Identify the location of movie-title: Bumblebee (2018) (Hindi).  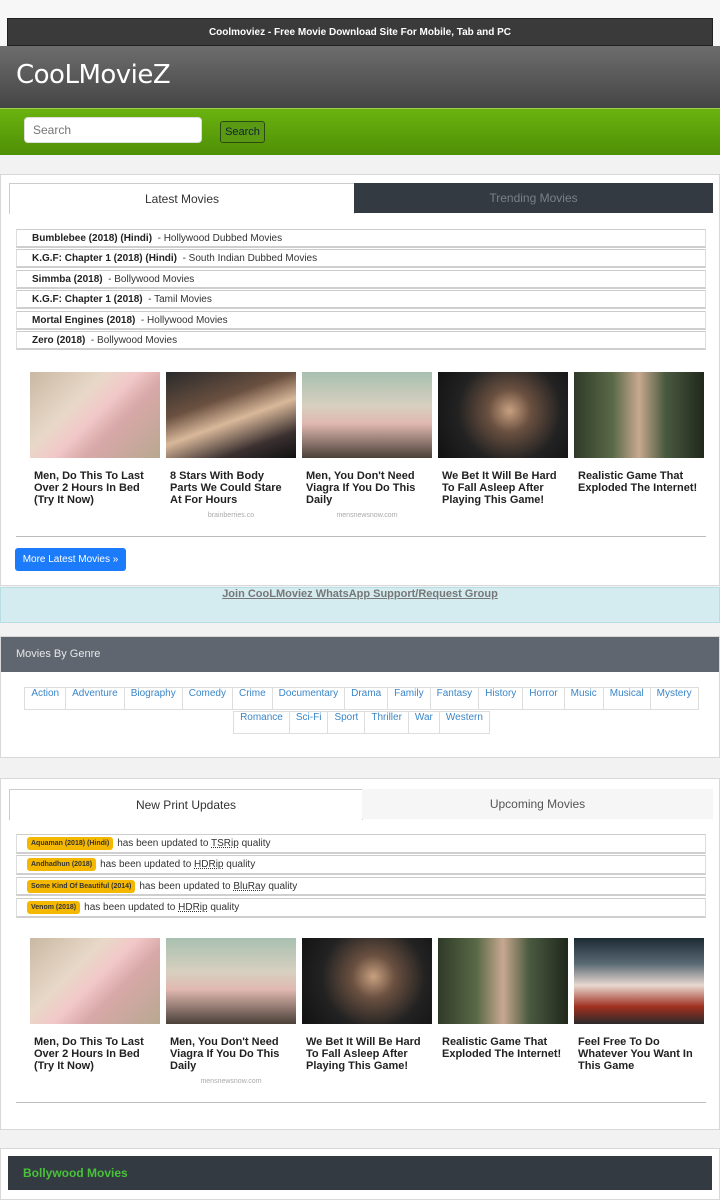
(92, 238).